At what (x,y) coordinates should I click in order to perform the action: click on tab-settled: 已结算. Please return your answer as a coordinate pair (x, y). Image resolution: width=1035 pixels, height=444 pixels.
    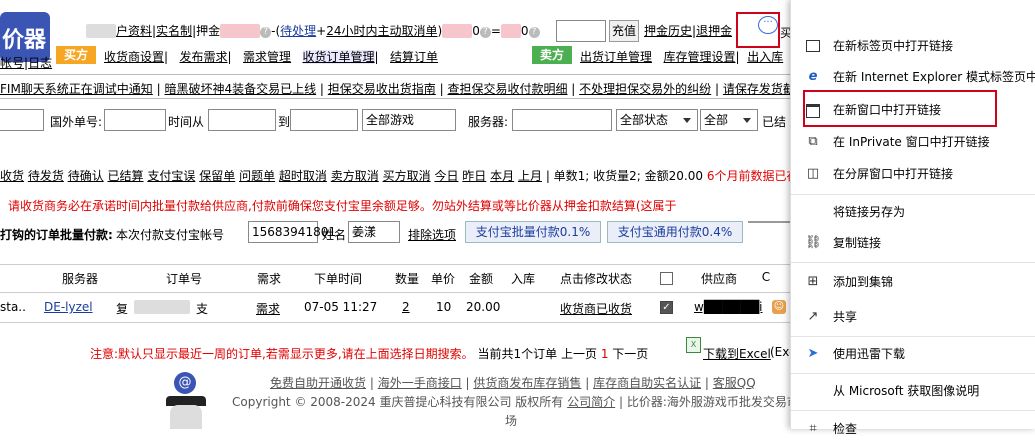
    Looking at the image, I should click on (126, 176).